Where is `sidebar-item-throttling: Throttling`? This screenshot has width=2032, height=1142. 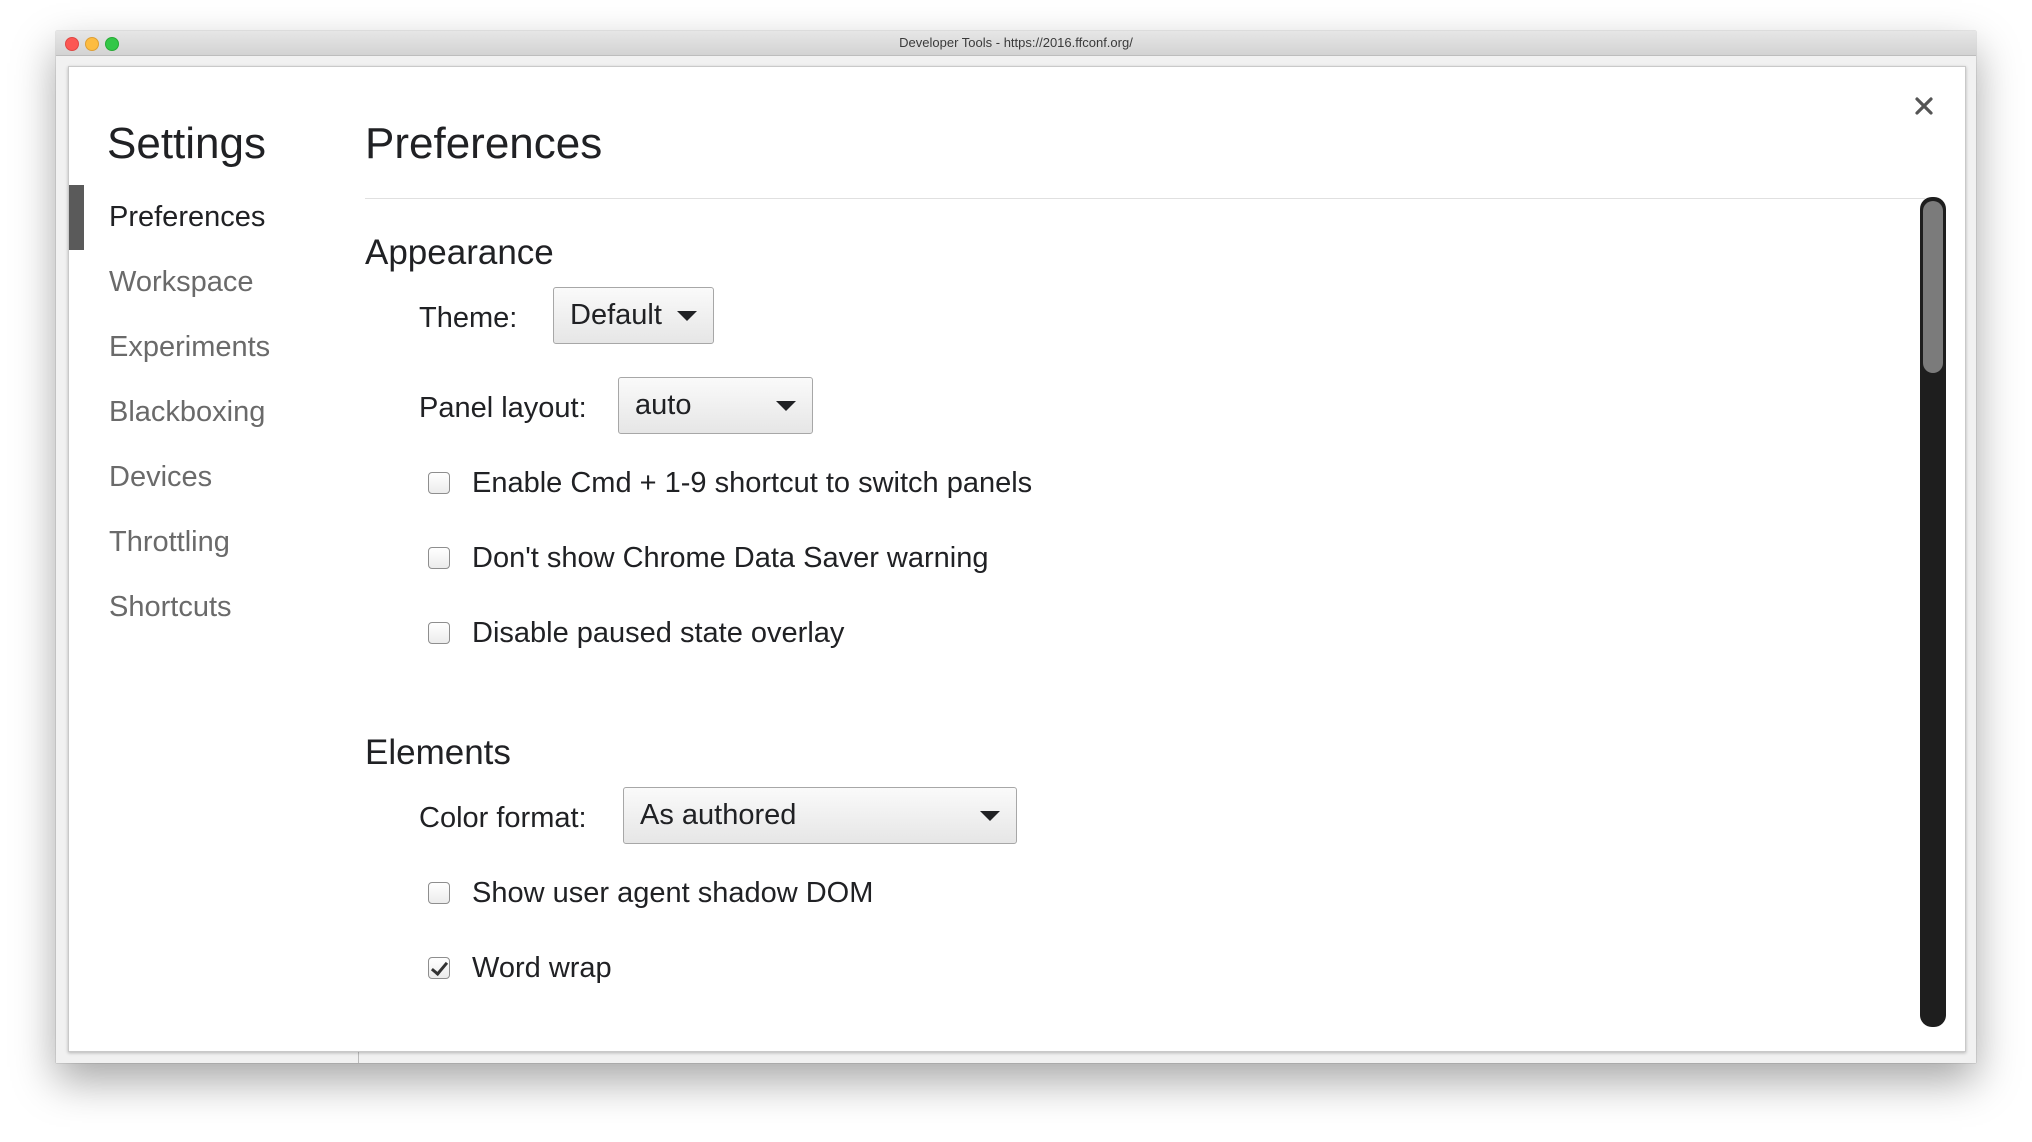
sidebar-item-throttling: Throttling is located at coordinates (219, 542).